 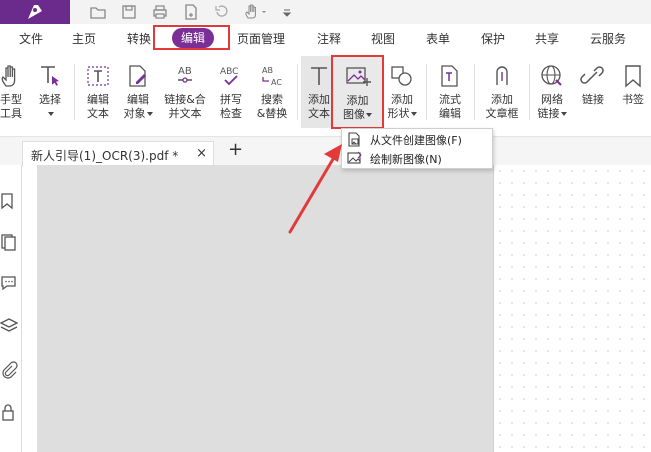 What do you see at coordinates (160, 12) in the screenshot?
I see `print-icon` at bounding box center [160, 12].